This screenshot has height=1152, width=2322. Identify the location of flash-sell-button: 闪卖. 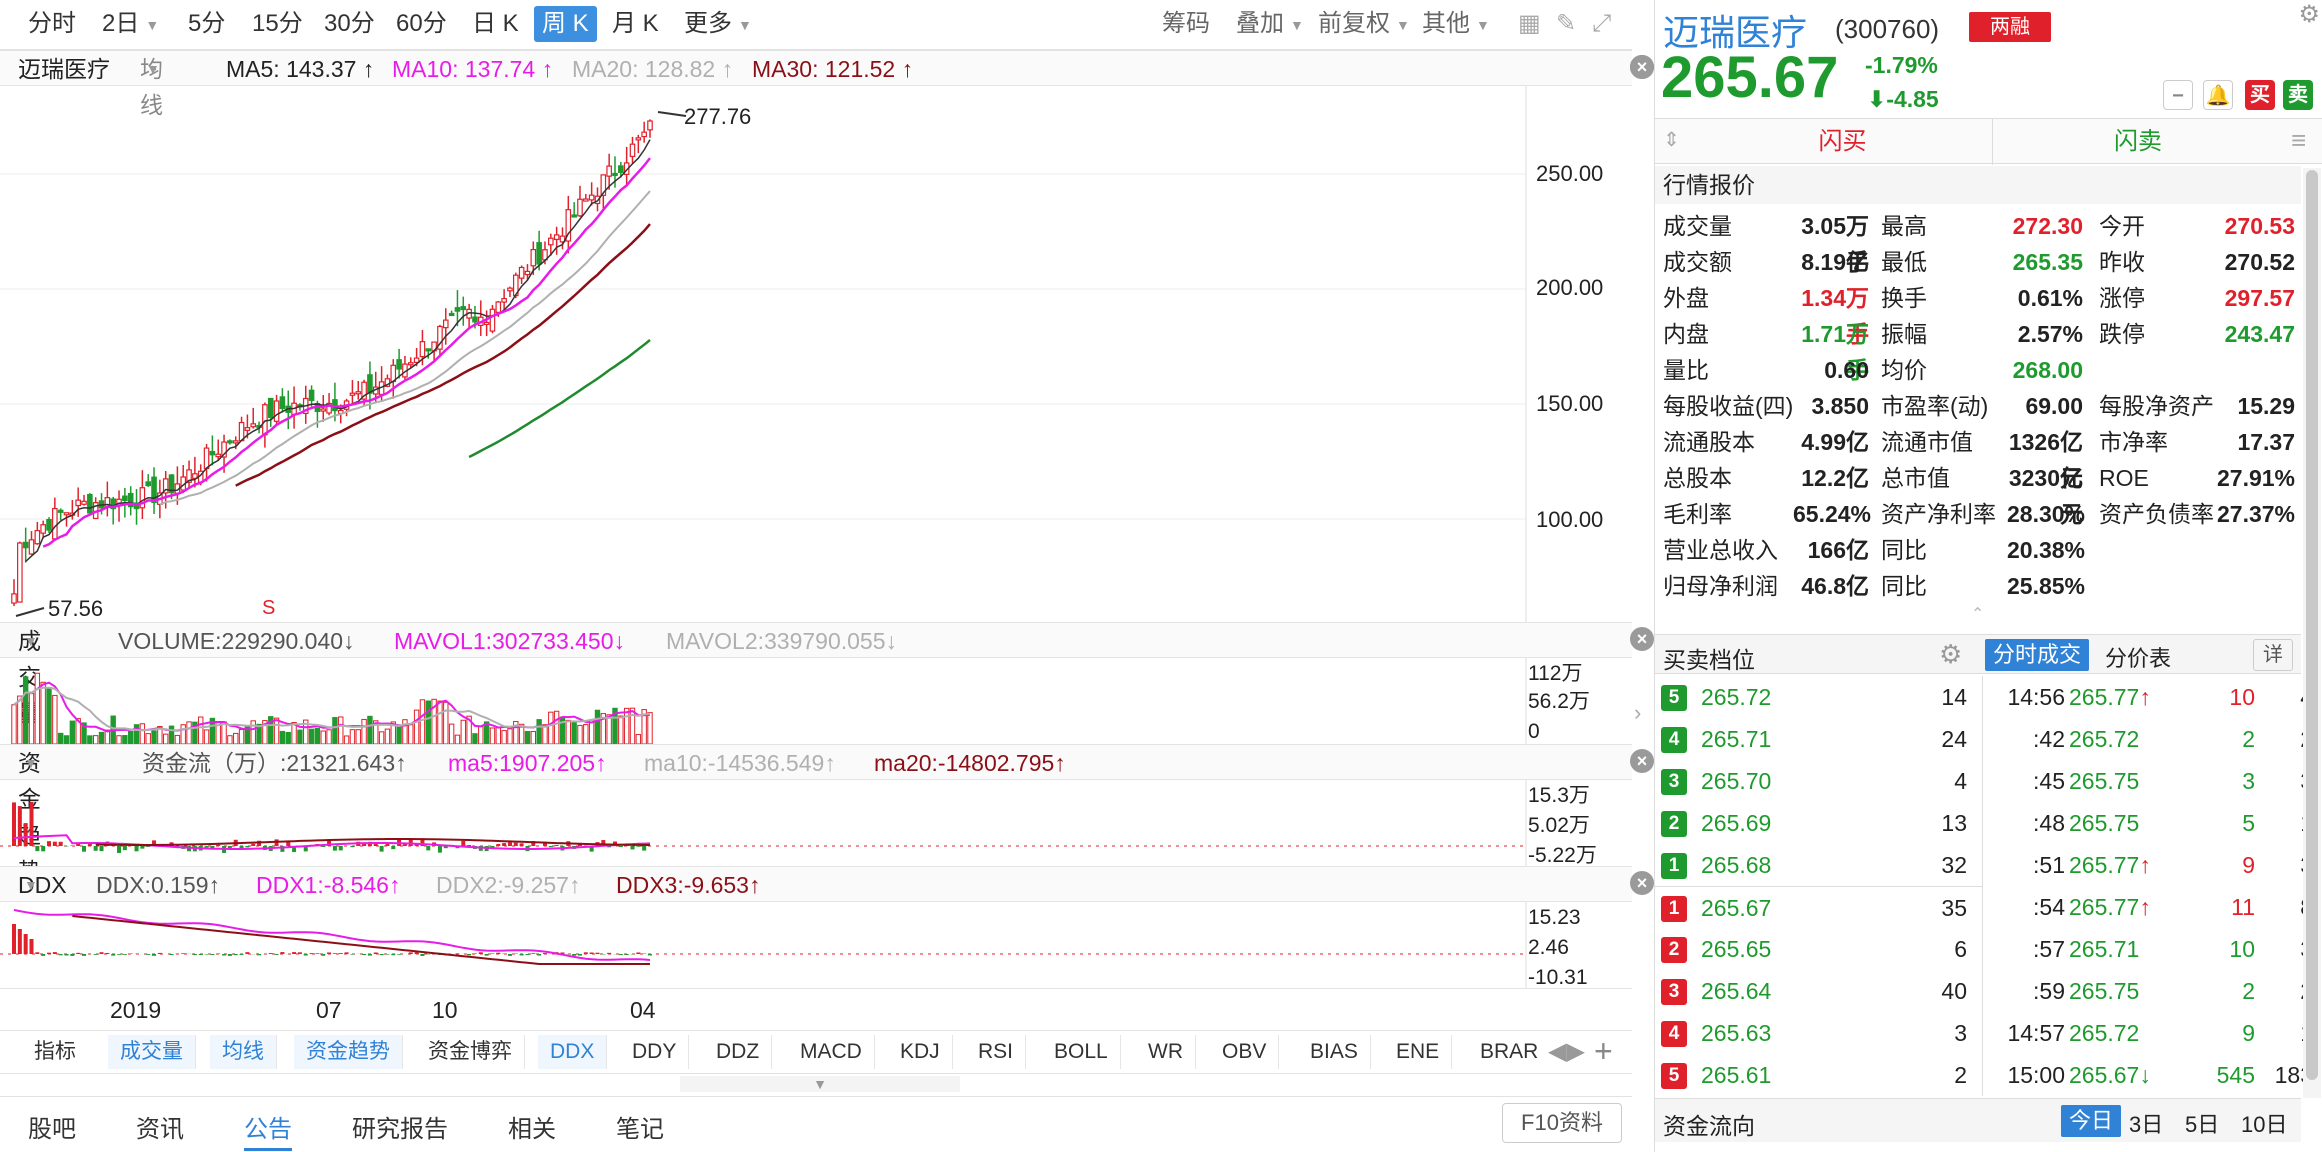
(2138, 142).